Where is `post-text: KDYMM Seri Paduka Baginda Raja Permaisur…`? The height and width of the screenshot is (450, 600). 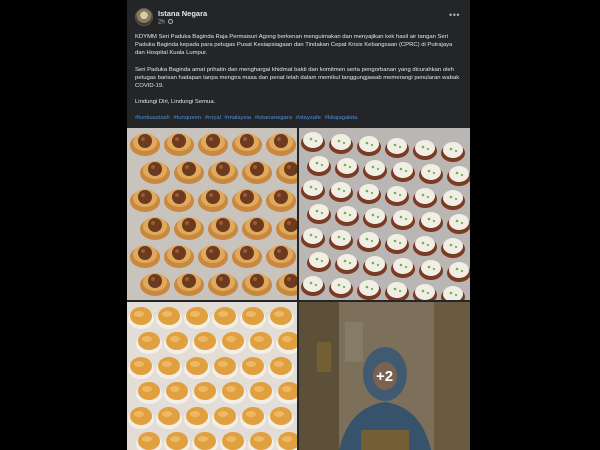 post-text: KDYMM Seri Paduka Baginda Raja Permaisur… is located at coordinates (298, 82).